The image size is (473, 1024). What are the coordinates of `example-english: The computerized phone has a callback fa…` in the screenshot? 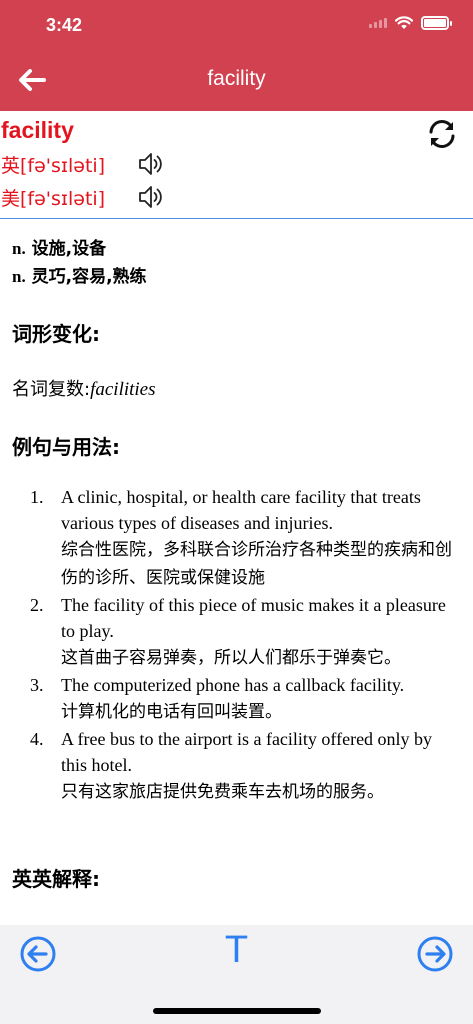 It's located at (233, 685).